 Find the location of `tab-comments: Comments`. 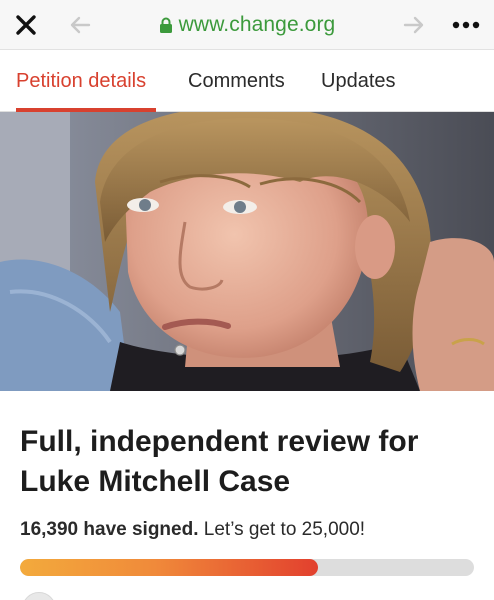

tab-comments: Comments is located at coordinates (236, 81).